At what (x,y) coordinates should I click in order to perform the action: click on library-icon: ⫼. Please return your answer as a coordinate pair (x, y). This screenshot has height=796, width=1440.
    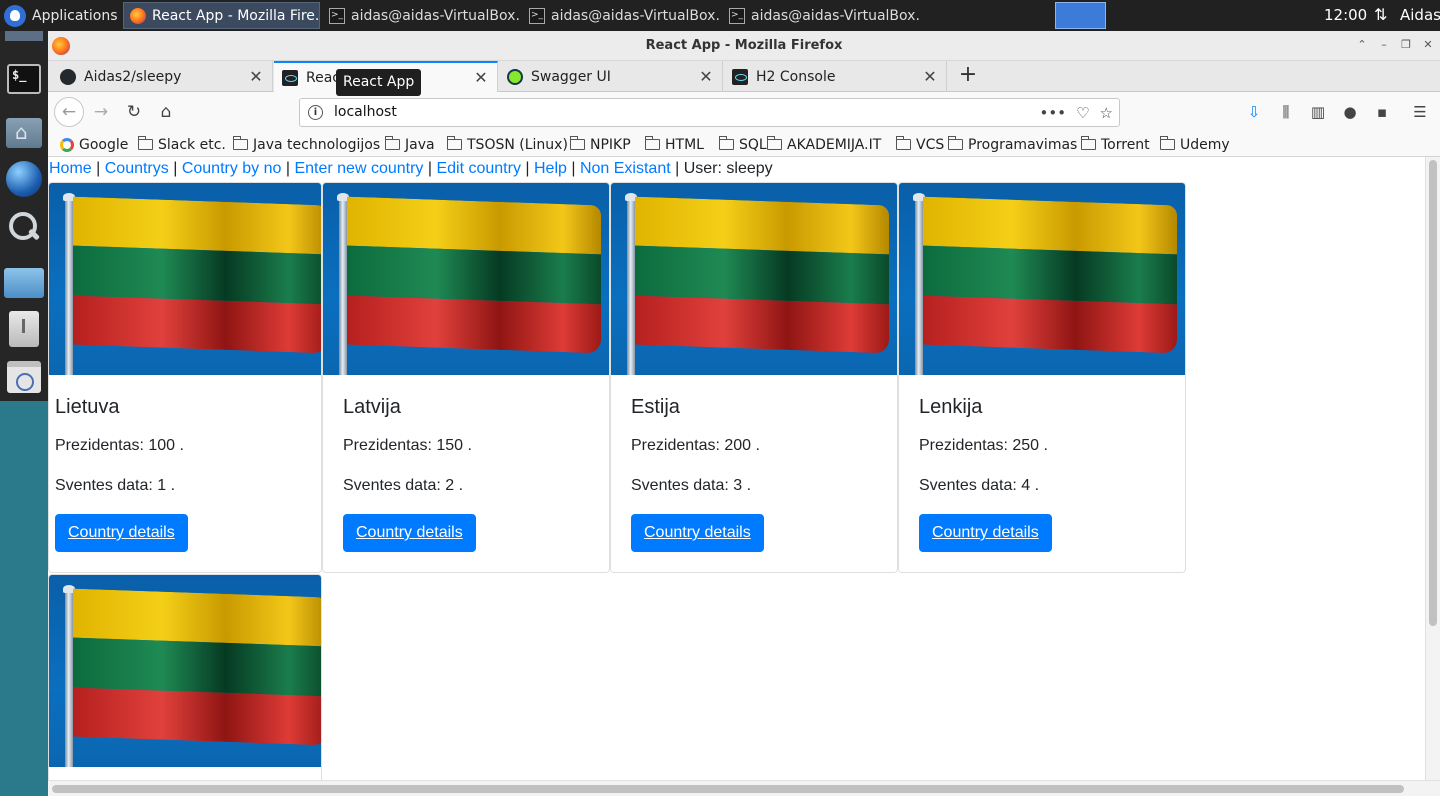
    Looking at the image, I should click on (1286, 112).